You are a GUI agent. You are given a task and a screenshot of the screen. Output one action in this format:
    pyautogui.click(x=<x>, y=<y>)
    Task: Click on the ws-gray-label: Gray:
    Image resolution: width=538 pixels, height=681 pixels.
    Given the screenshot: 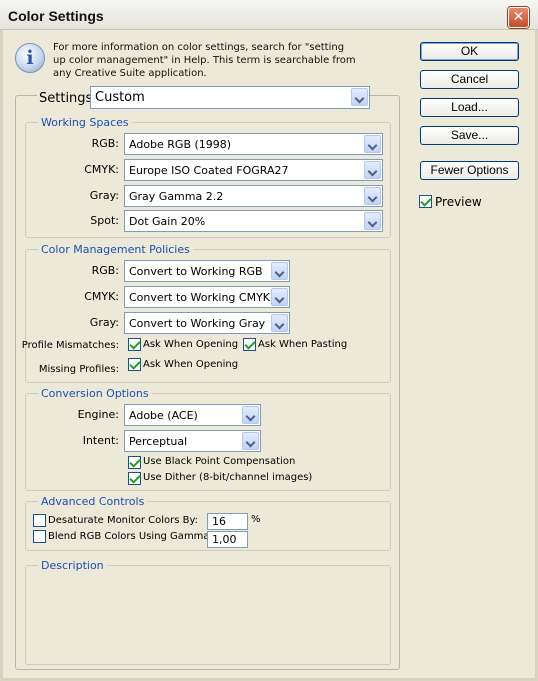 What is the action you would take?
    pyautogui.click(x=104, y=195)
    